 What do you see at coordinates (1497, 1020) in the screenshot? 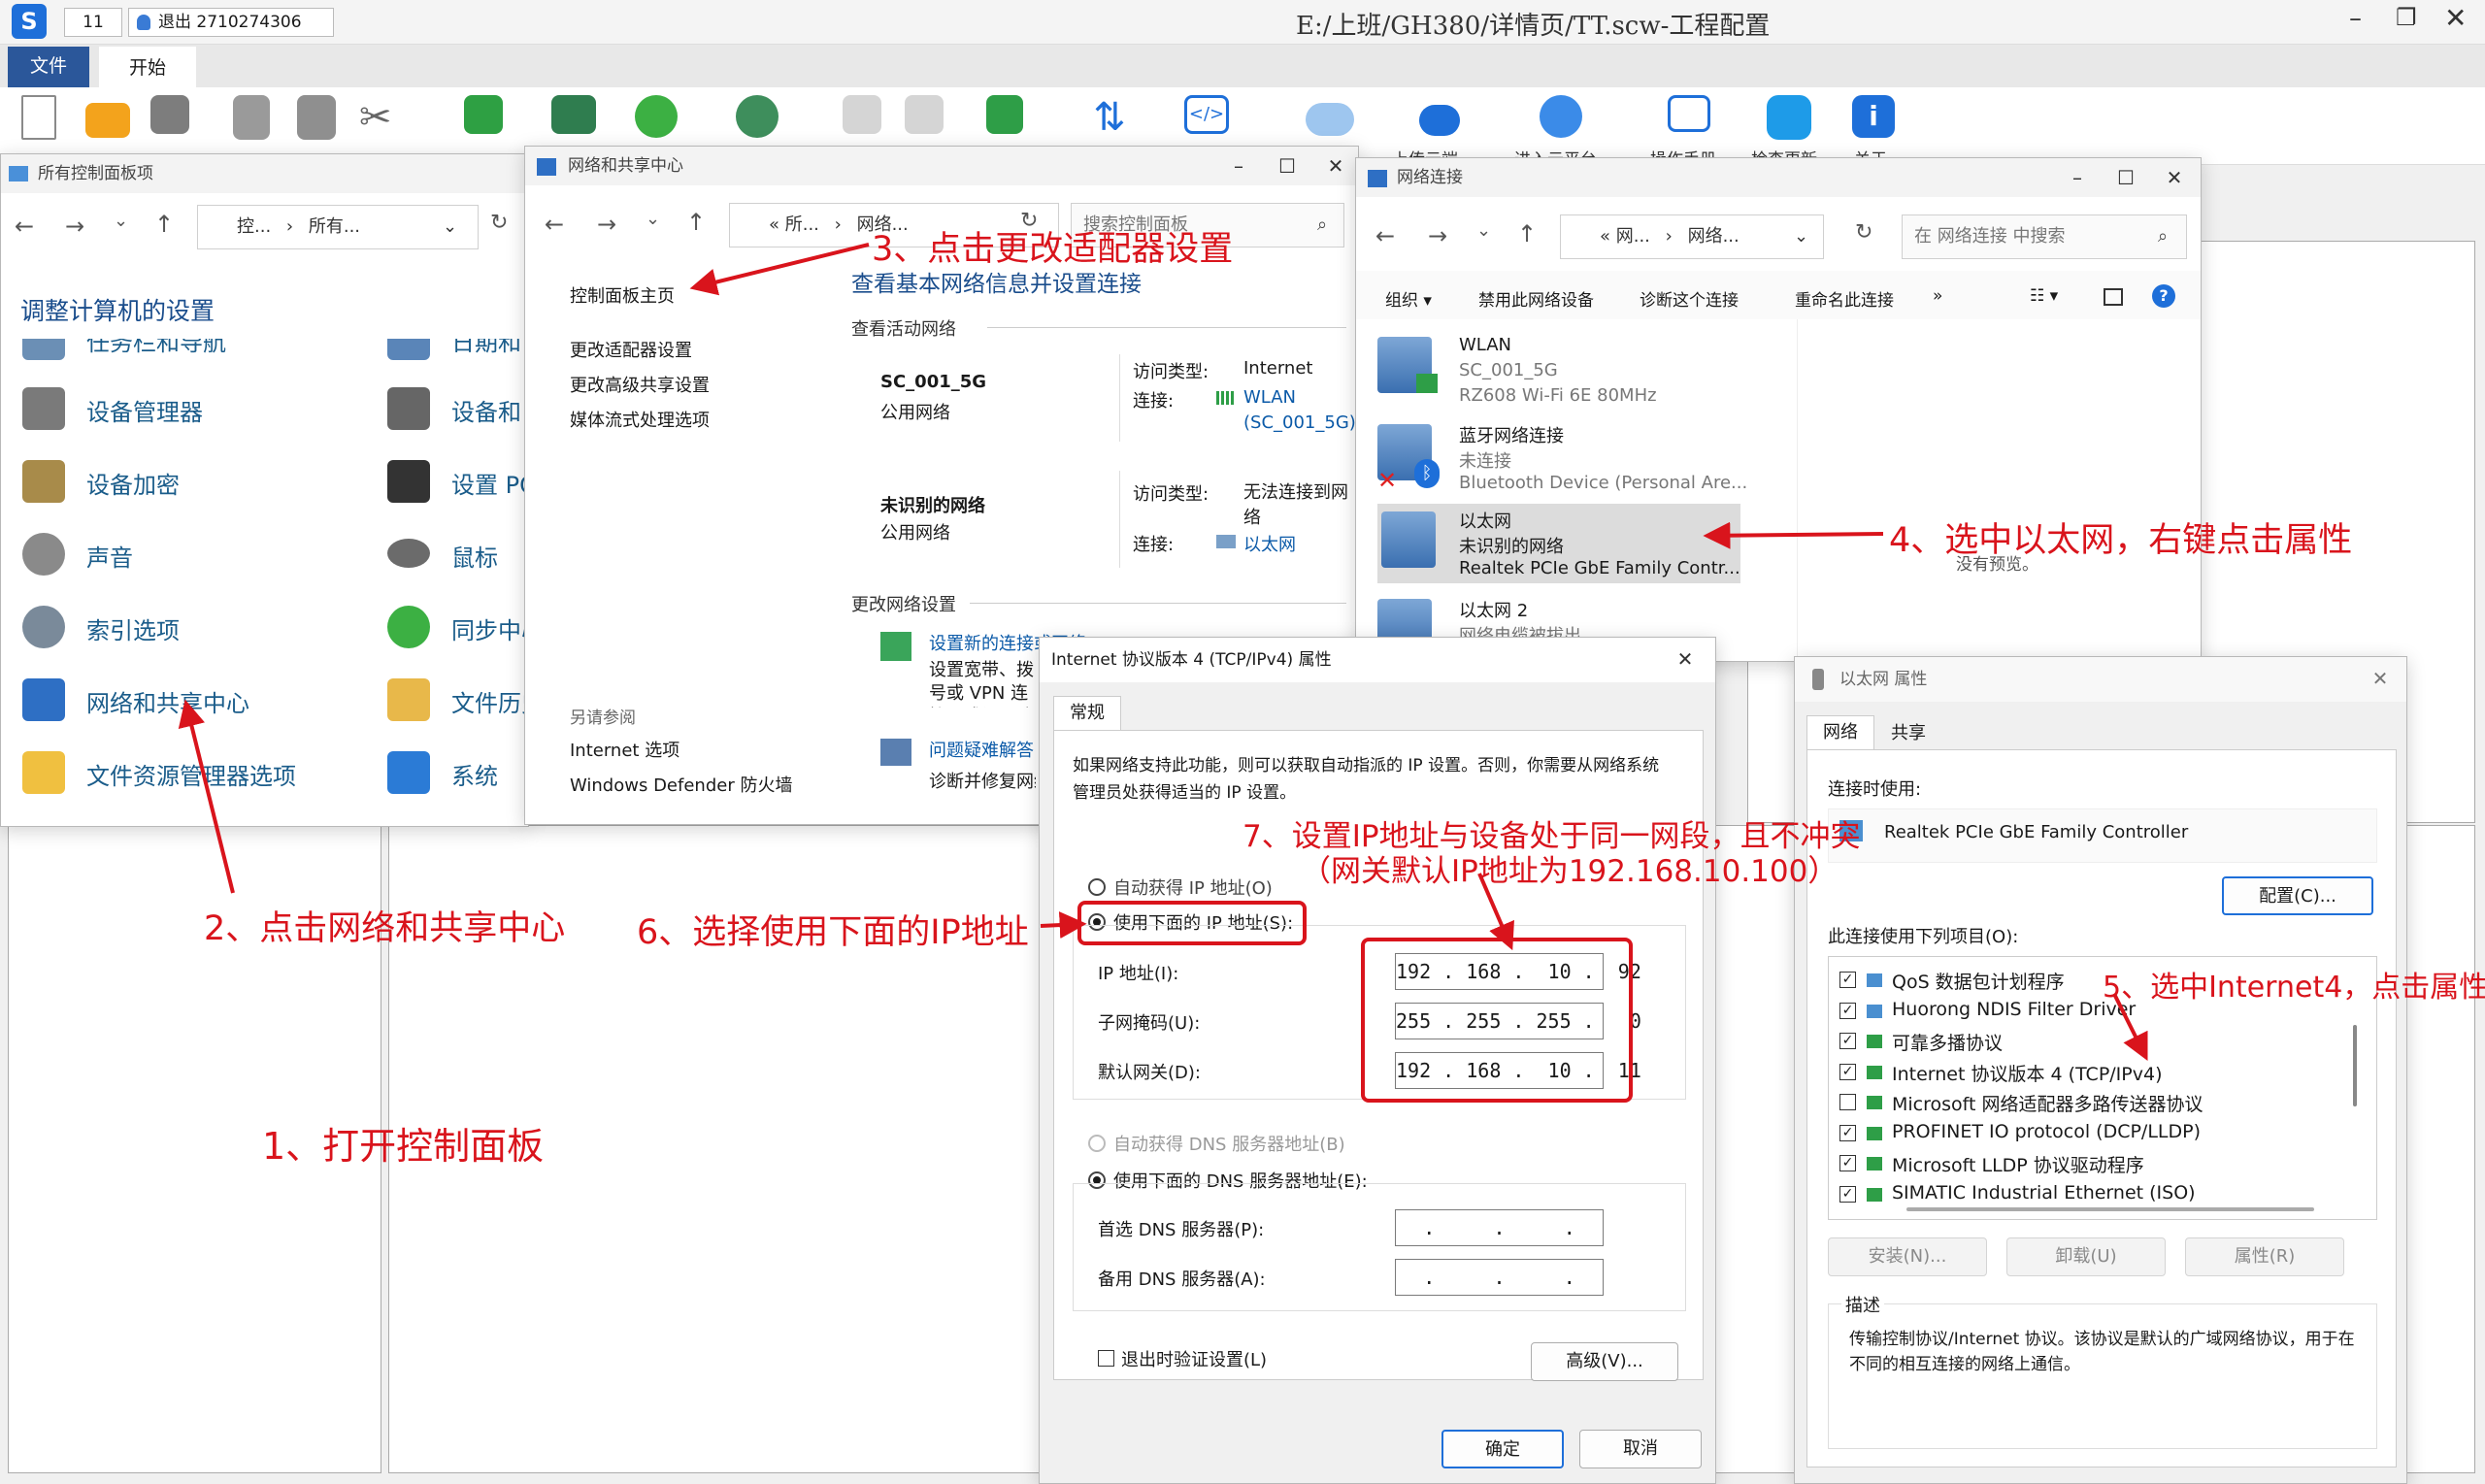
I see `highlight-ip-fields` at bounding box center [1497, 1020].